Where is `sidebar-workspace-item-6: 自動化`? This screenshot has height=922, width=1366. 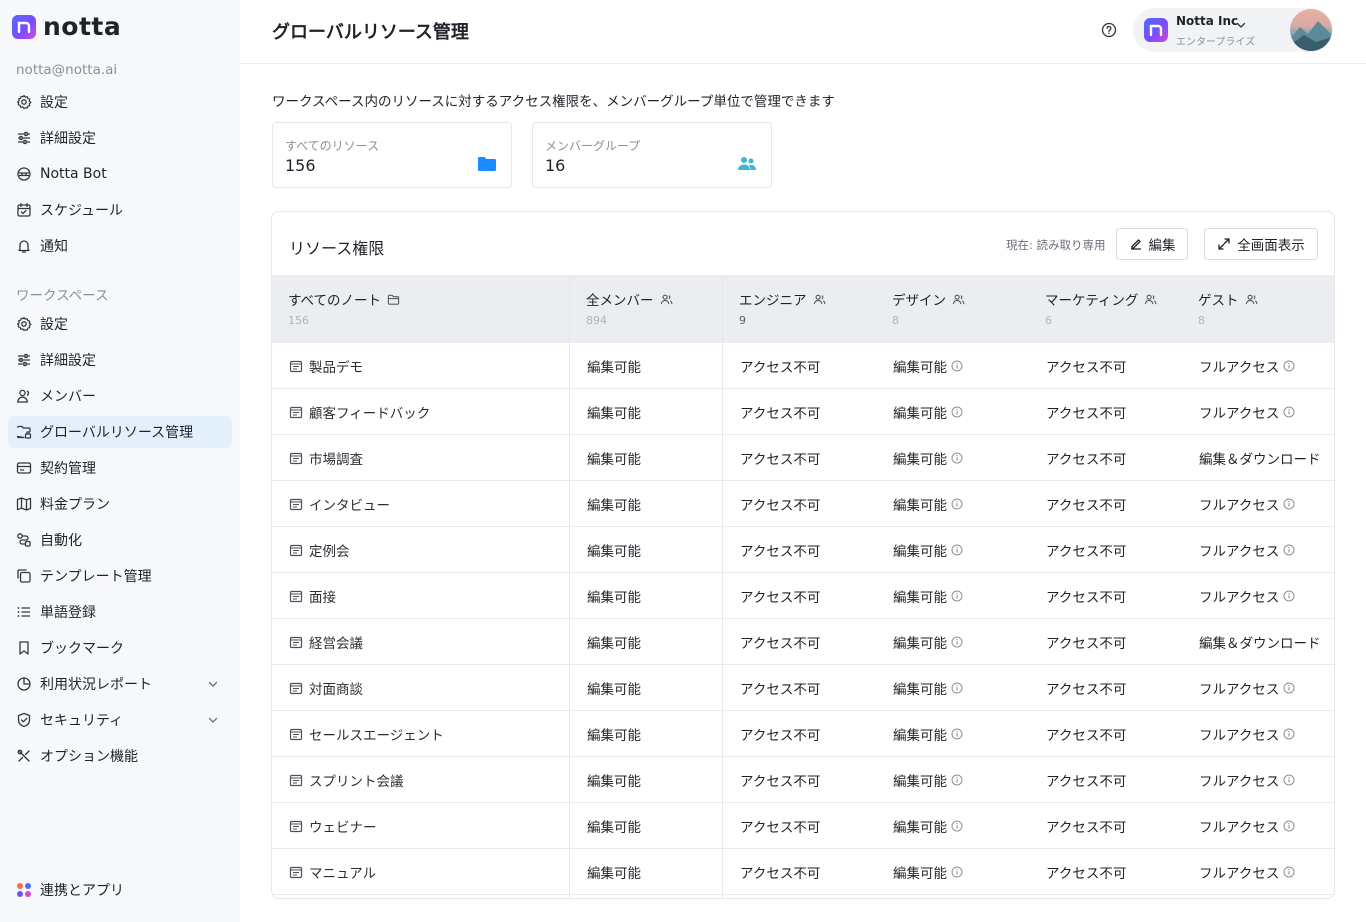 sidebar-workspace-item-6: 自動化 is located at coordinates (120, 540).